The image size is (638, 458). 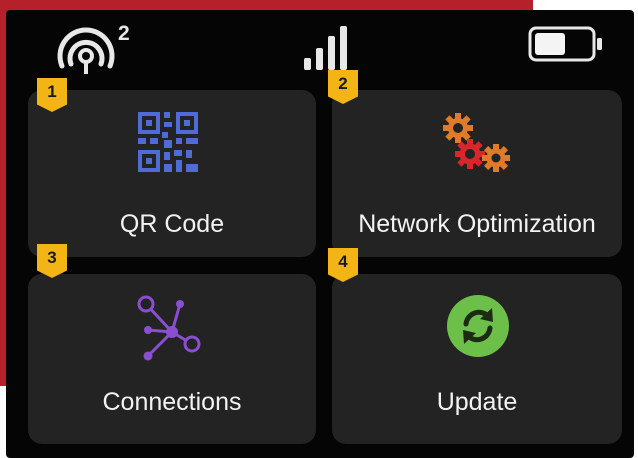 What do you see at coordinates (172, 224) in the screenshot?
I see `qr-code-label: QR Code` at bounding box center [172, 224].